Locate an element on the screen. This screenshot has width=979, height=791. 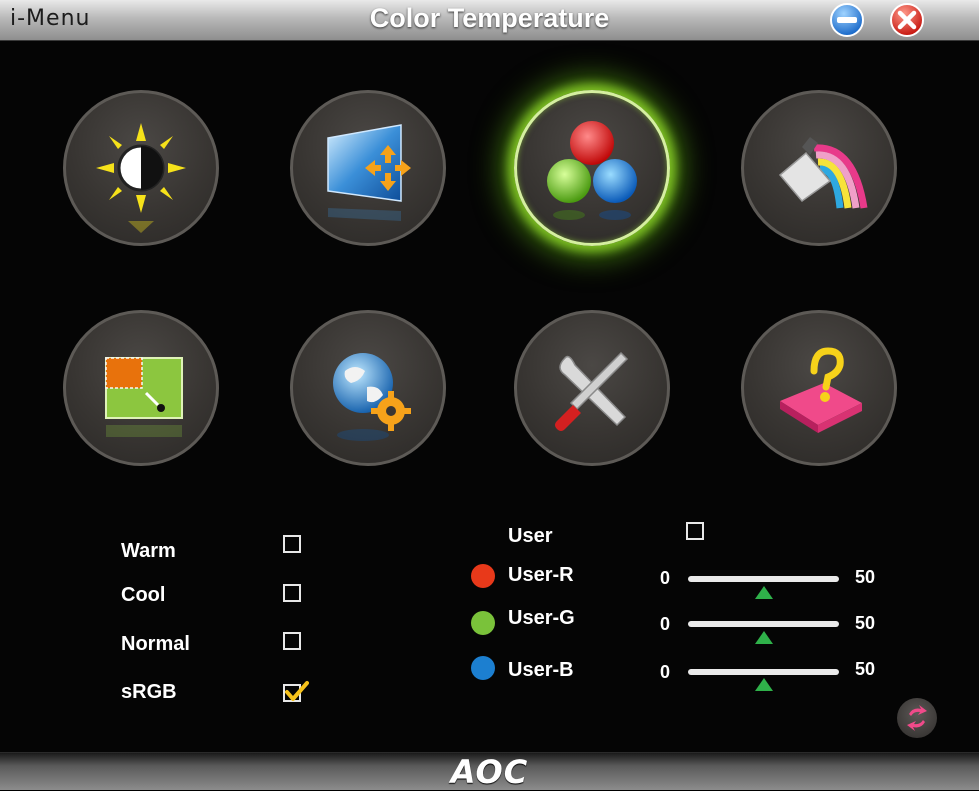
preset-label-cool: Cool is located at coordinates (143, 595).